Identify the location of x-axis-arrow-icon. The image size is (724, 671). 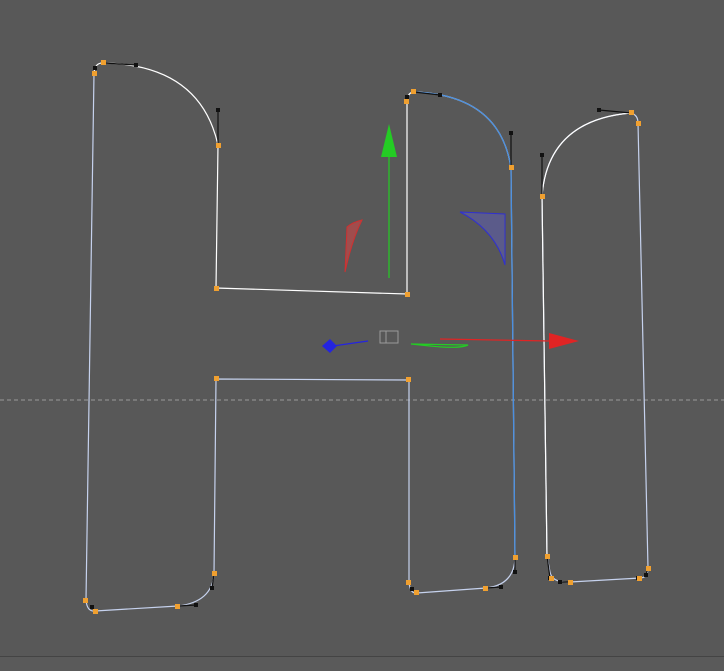
(564, 341).